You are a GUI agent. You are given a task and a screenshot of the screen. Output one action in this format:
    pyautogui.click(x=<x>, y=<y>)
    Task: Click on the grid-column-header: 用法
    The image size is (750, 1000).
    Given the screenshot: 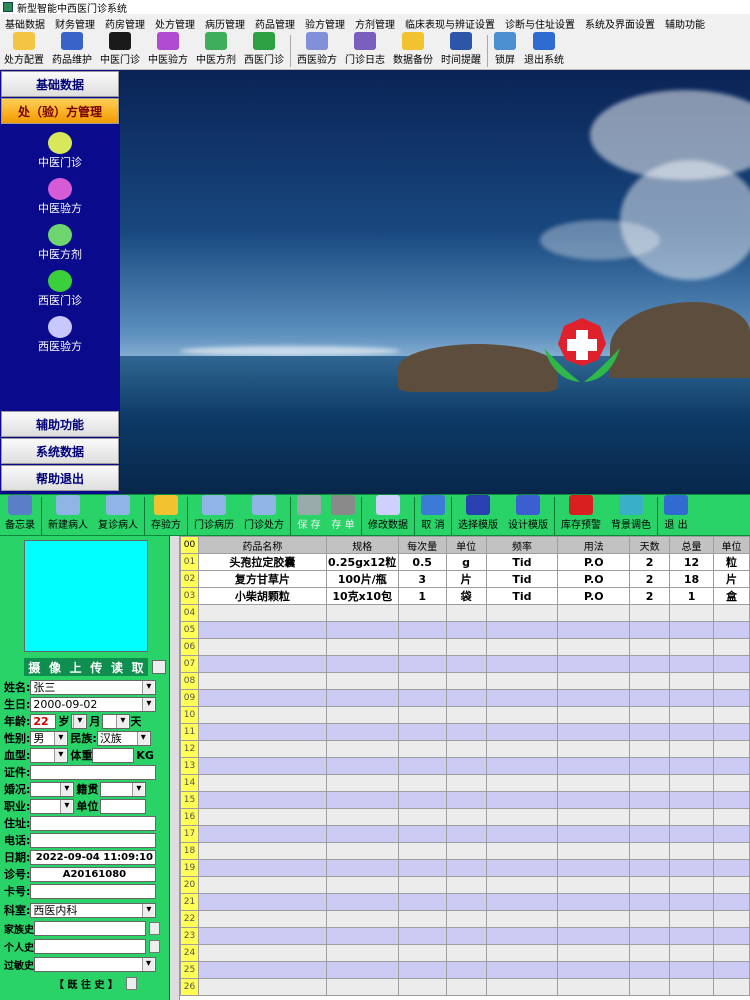 What is the action you would take?
    pyautogui.click(x=594, y=545)
    